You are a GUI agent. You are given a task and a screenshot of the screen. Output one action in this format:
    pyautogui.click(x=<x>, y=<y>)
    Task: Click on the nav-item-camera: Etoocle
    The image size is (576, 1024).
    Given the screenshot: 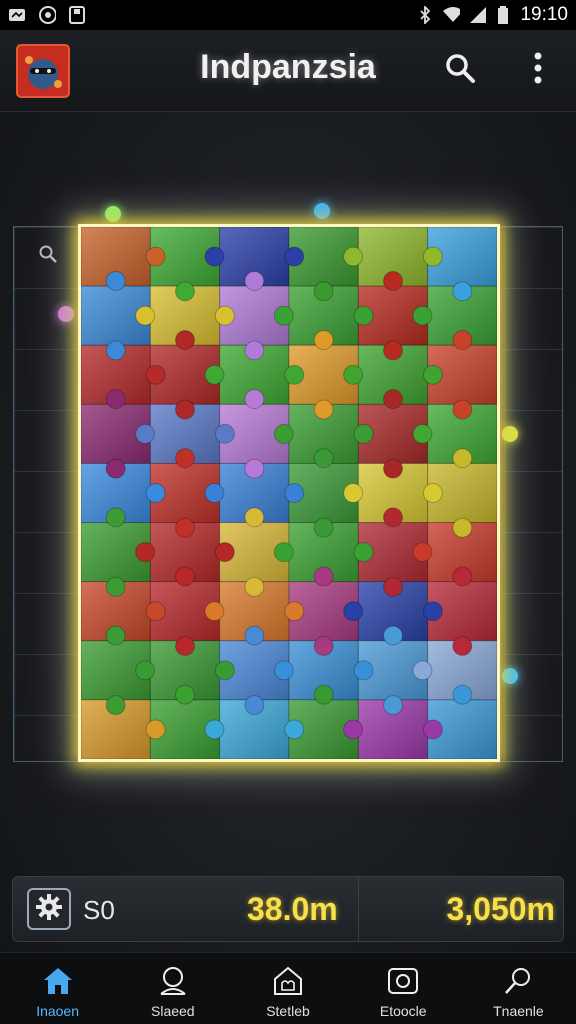 What is the action you would take?
    pyautogui.click(x=403, y=988)
    